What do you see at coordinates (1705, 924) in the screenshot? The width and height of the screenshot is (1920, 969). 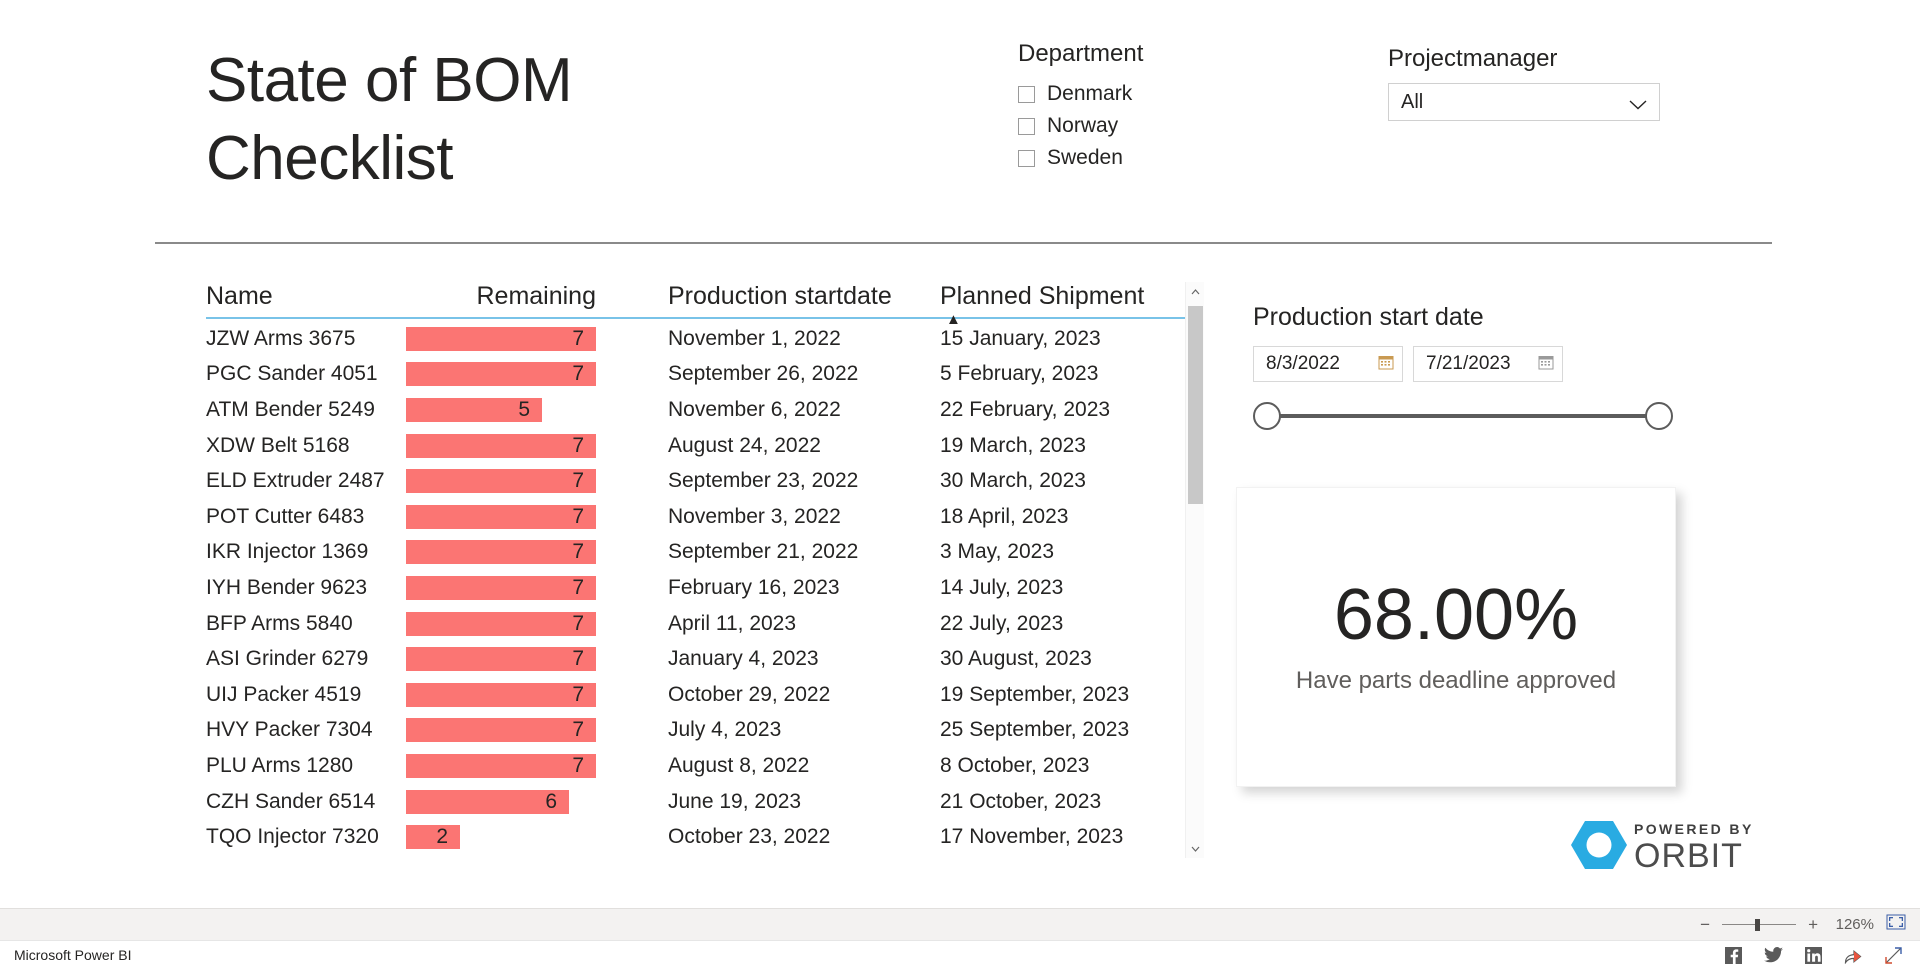 I see `zoom-out-button: −` at bounding box center [1705, 924].